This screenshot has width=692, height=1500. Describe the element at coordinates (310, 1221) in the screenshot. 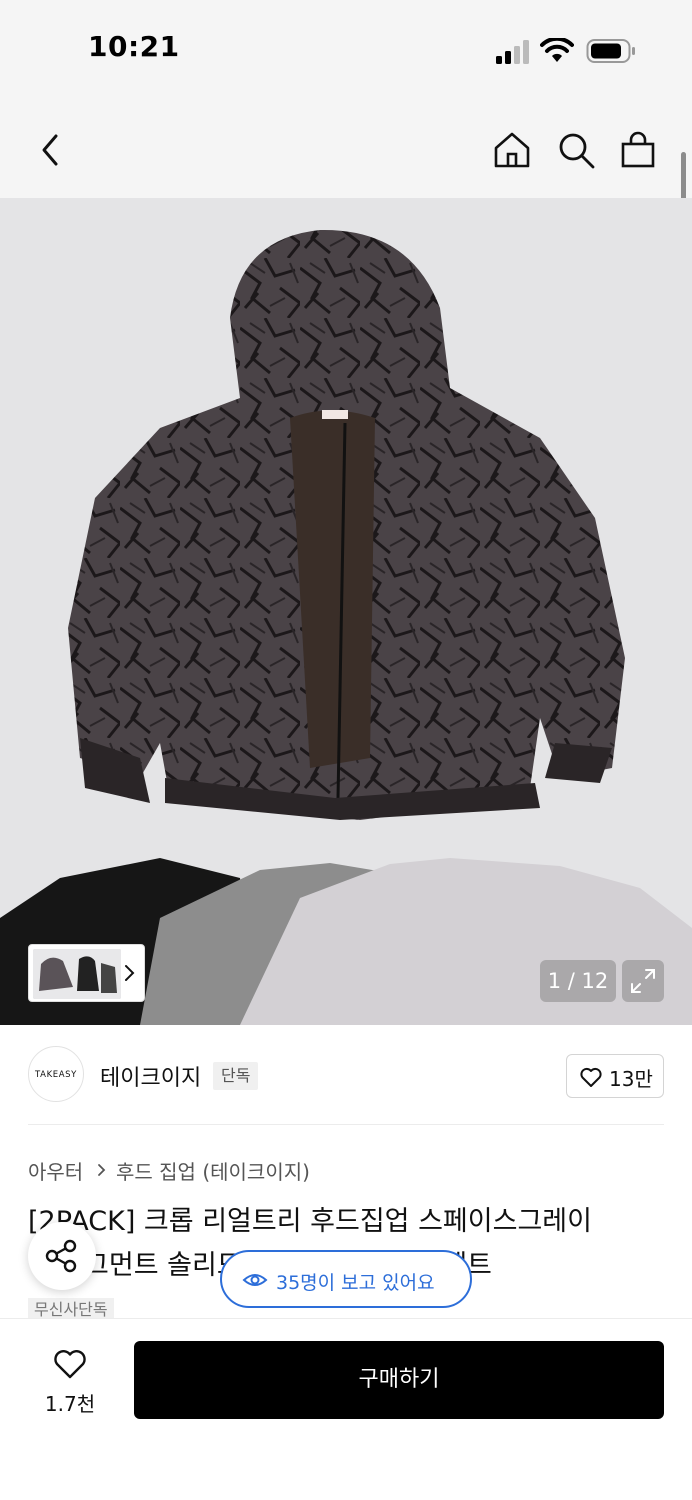

I see `product-title-line1: [2PACK] 크롭 리얼트리 후드집업 스페이스그레이` at that location.